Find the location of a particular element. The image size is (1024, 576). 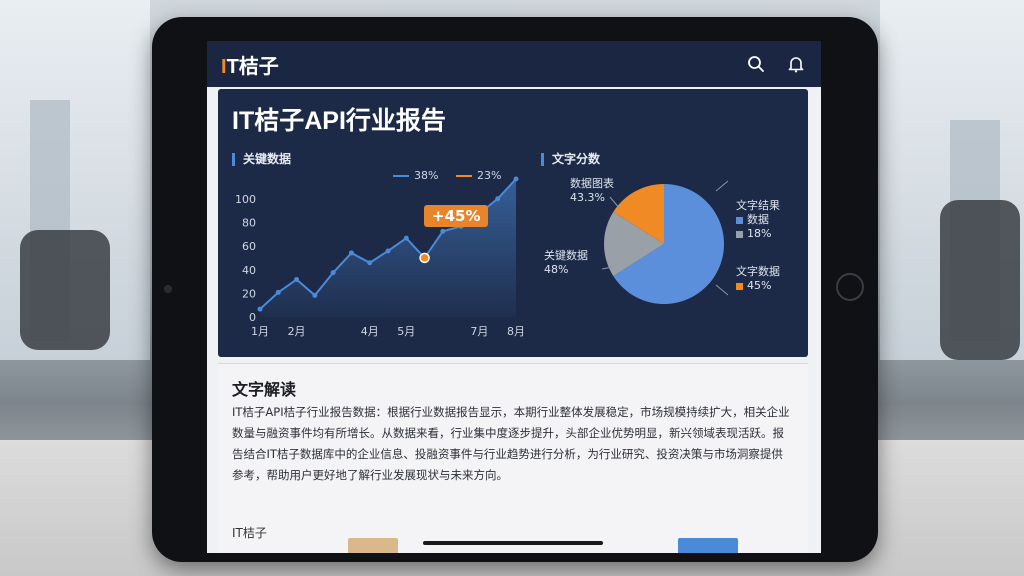

bell-icon is located at coordinates (796, 64).